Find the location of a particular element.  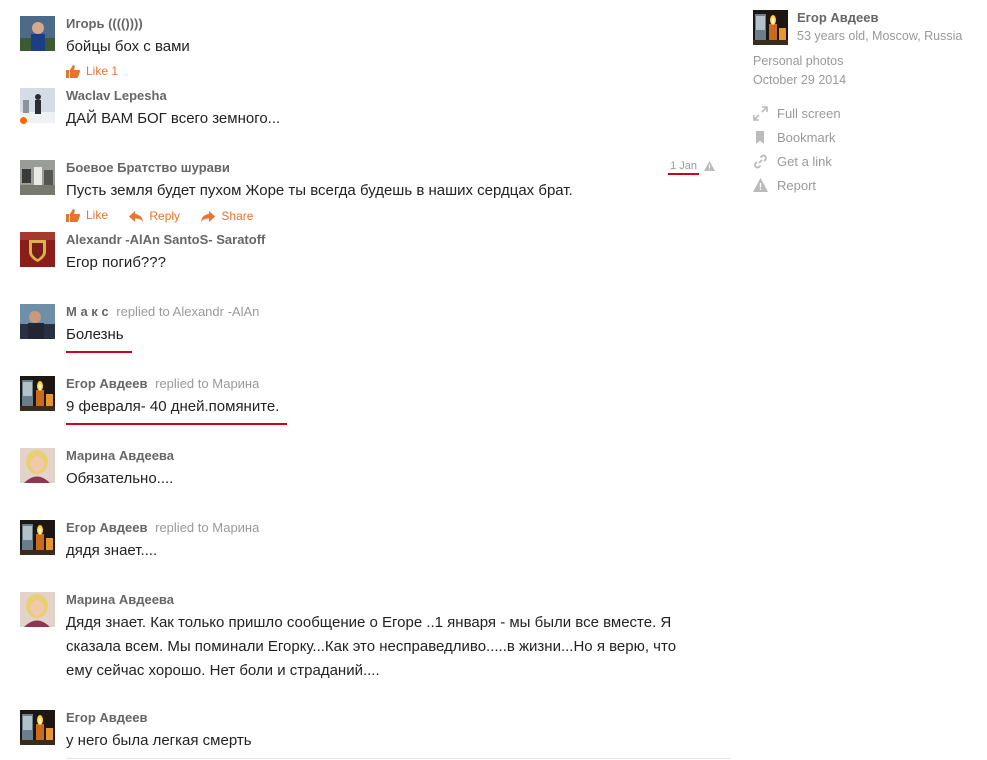

photo-date: October 29 2014 is located at coordinates (800, 80).